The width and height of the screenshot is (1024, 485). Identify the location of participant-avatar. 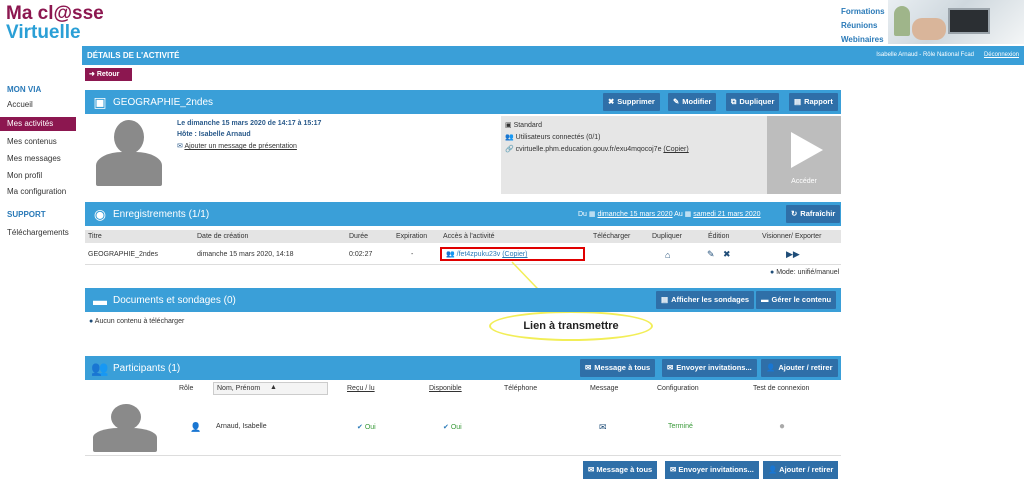
(127, 427).